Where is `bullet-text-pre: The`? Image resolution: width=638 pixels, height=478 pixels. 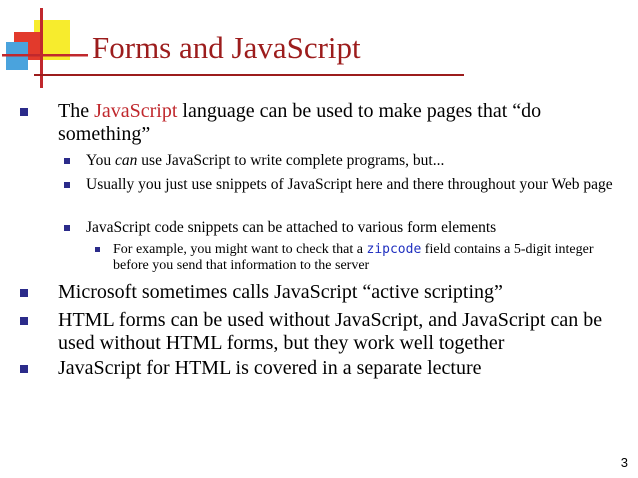 bullet-text-pre: The is located at coordinates (76, 111).